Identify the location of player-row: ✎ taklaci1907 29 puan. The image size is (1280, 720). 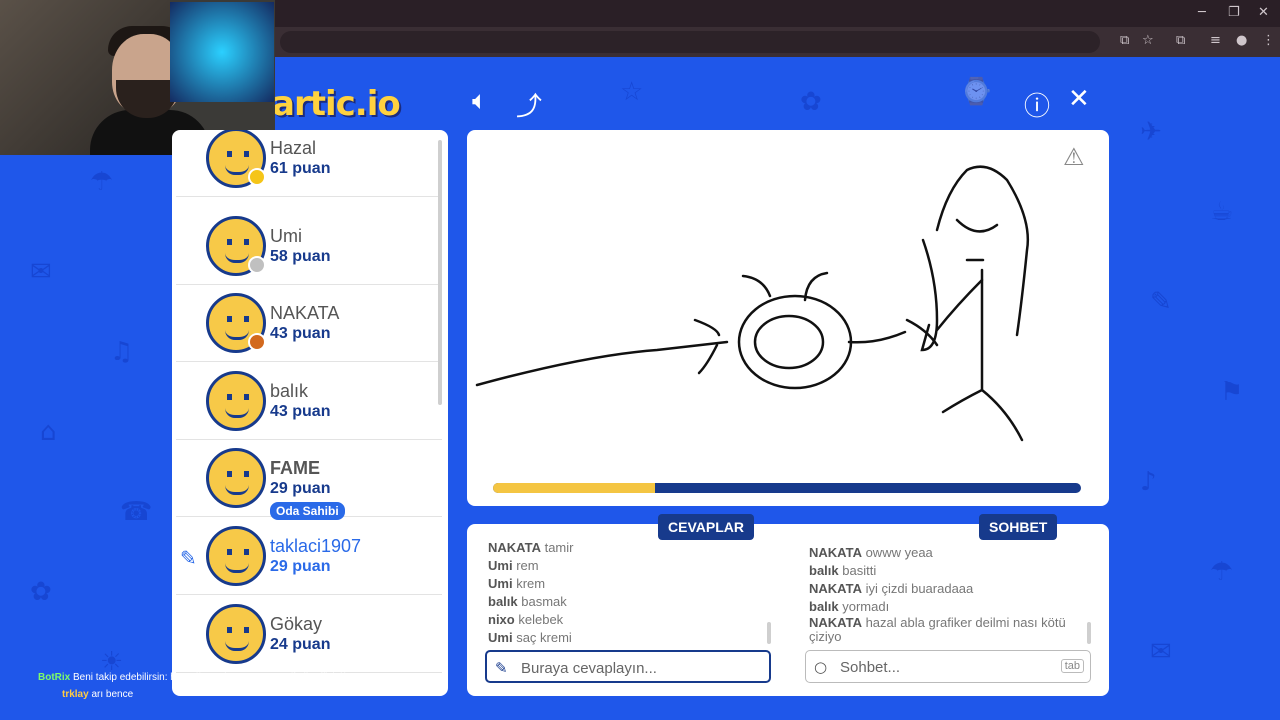
(309, 556).